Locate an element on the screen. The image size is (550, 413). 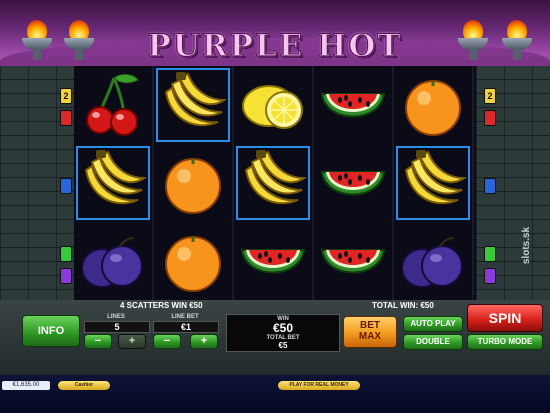
auto-play-button: AUTO PLAY is located at coordinates (433, 324).